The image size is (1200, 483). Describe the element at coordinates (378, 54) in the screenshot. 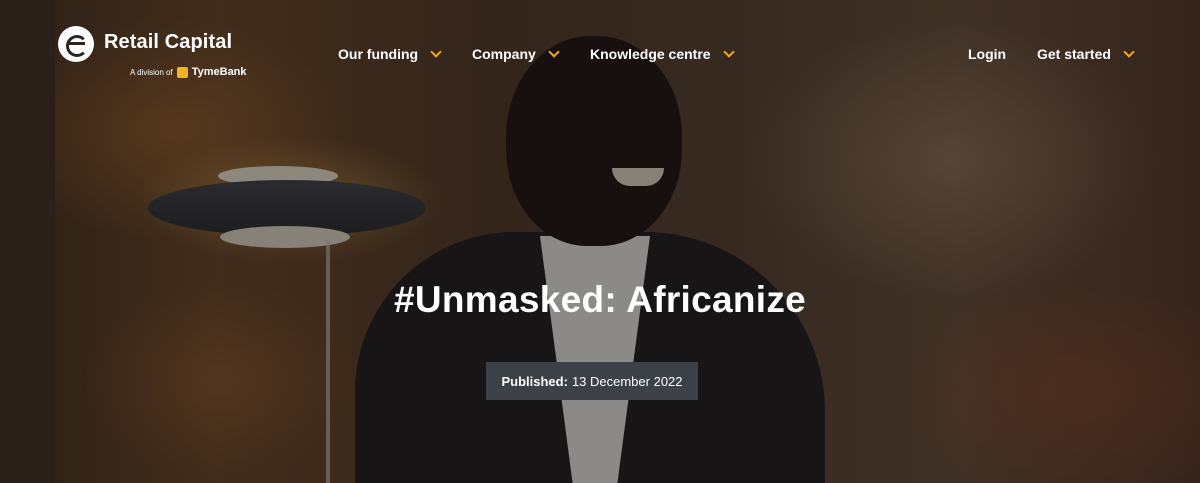

I see `nav-item-label: Our funding` at that location.